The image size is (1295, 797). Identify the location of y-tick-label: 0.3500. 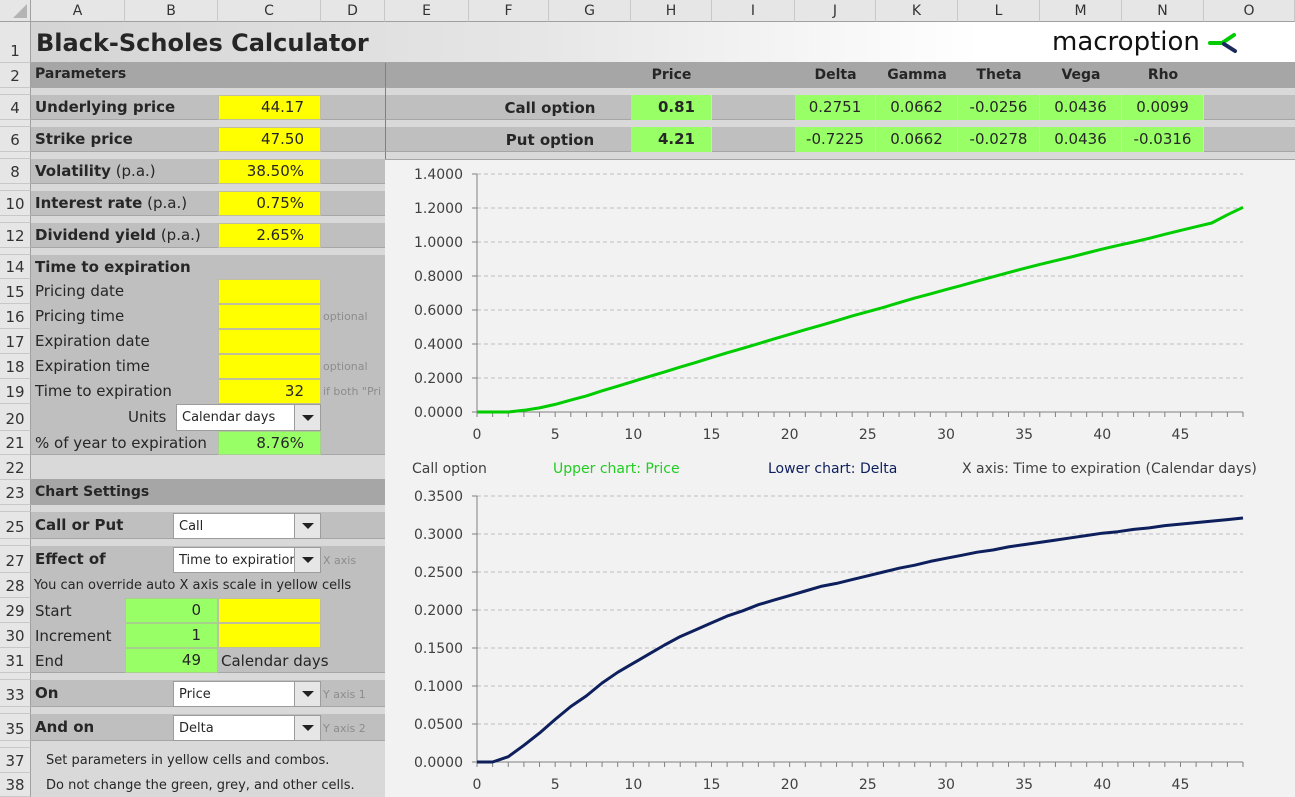
(438, 497).